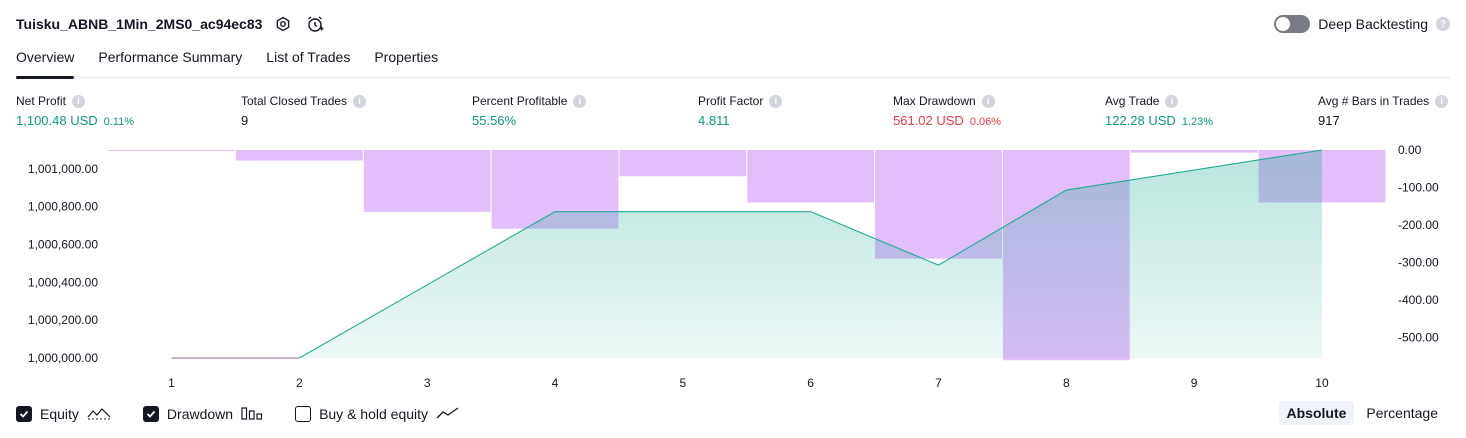  Describe the element at coordinates (448, 414) in the screenshot. I see `buy-hold-line-icon` at that location.